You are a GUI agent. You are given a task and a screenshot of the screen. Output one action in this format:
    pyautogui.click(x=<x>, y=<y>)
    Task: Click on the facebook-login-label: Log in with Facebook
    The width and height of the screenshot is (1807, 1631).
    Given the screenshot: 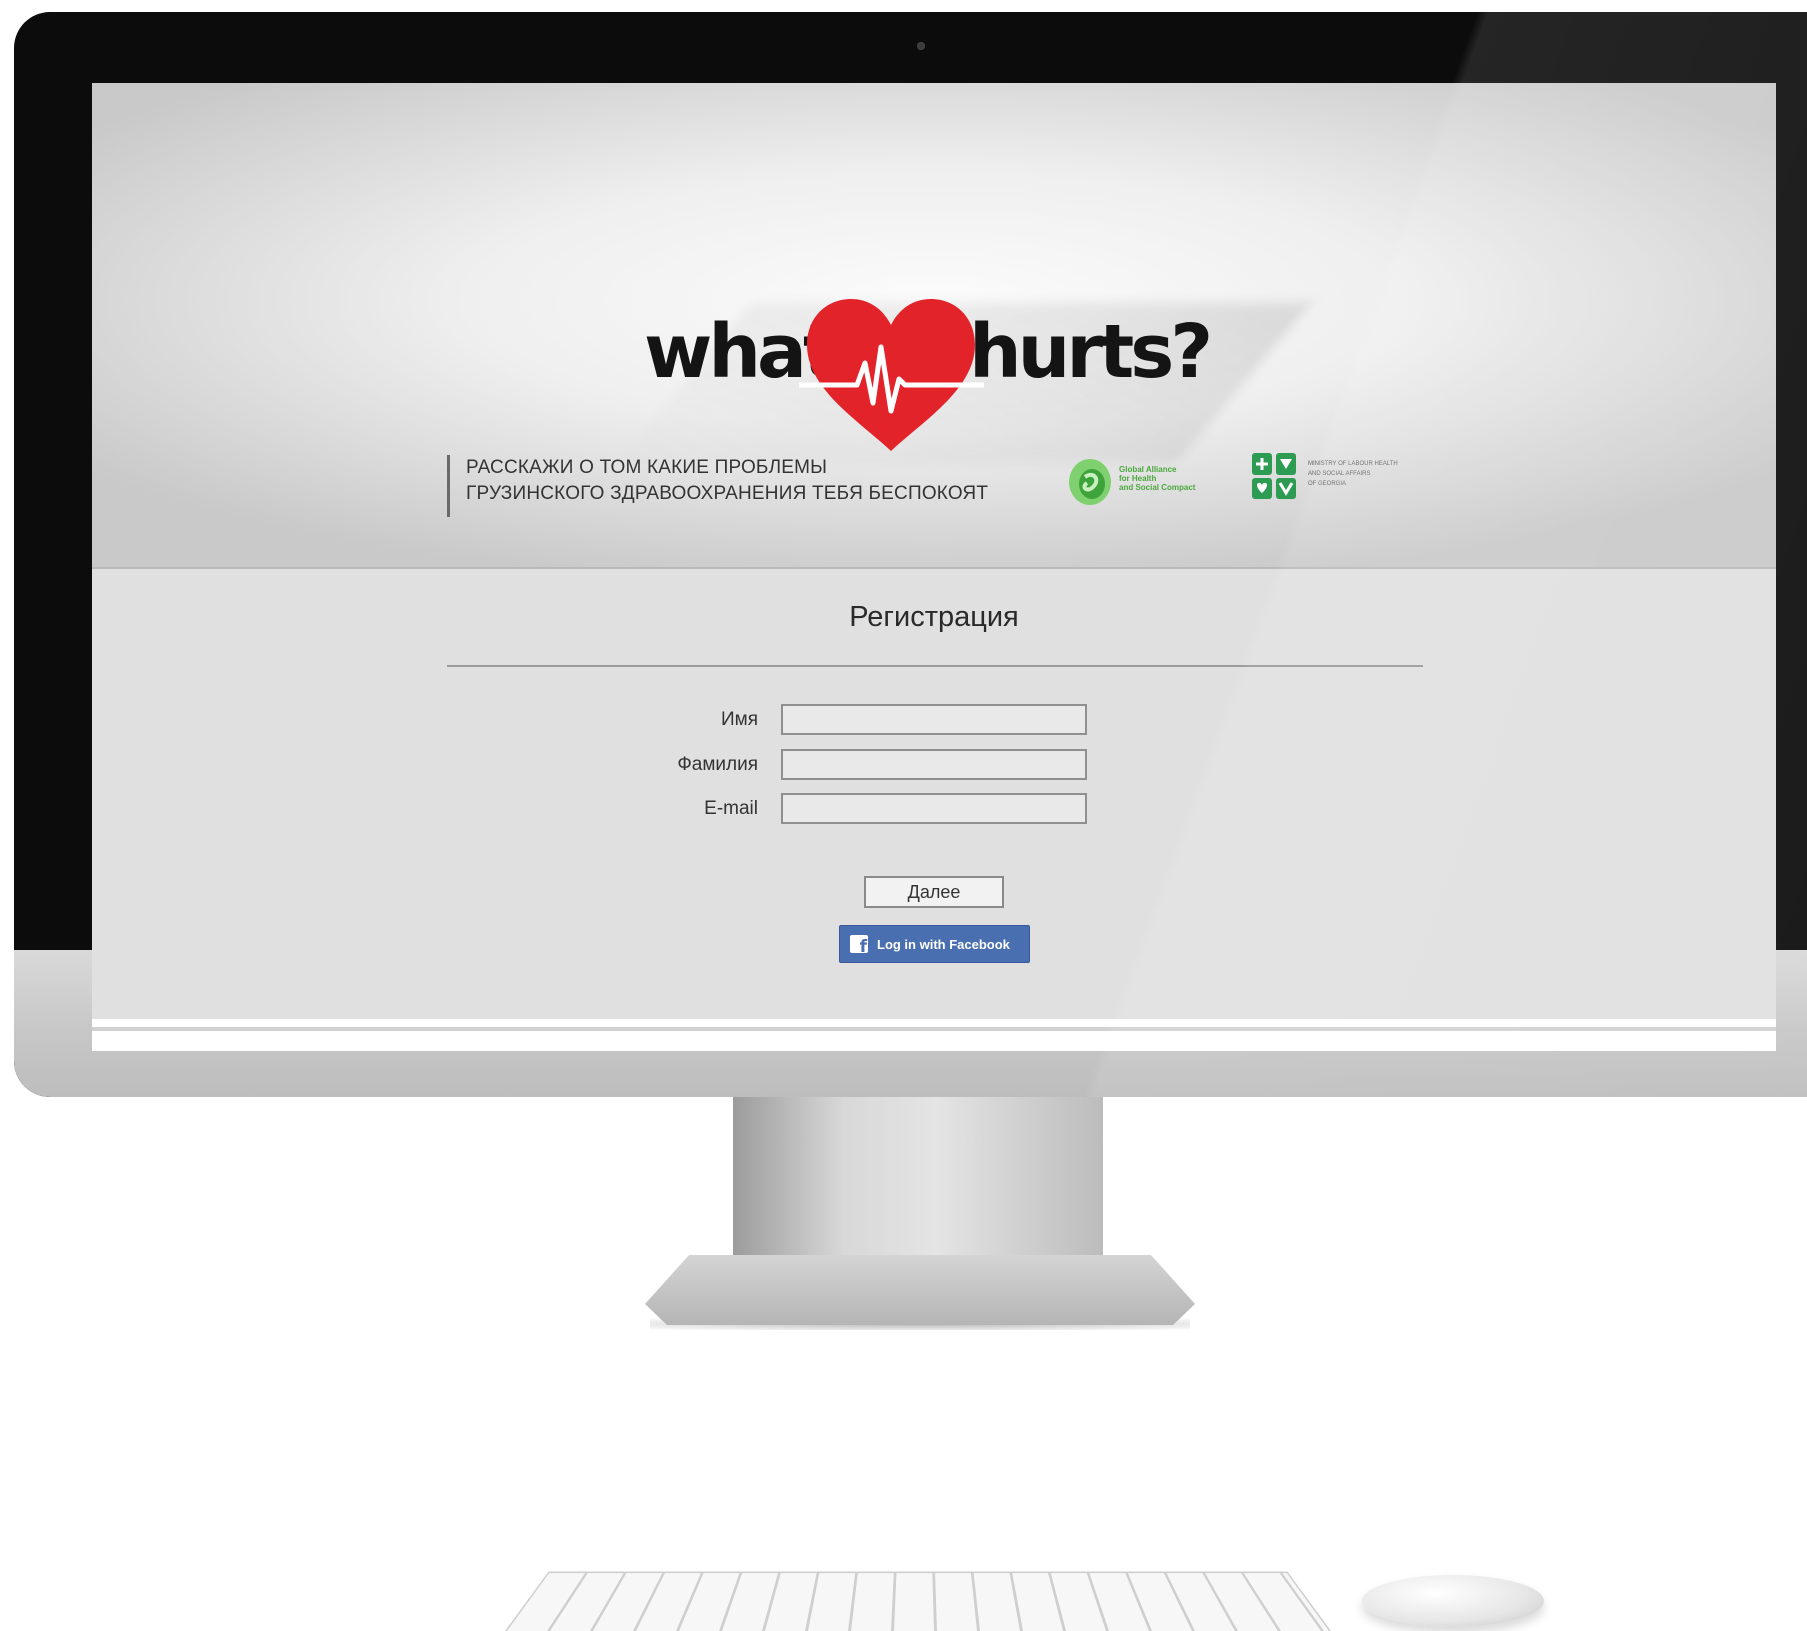 What is the action you would take?
    pyautogui.click(x=943, y=944)
    